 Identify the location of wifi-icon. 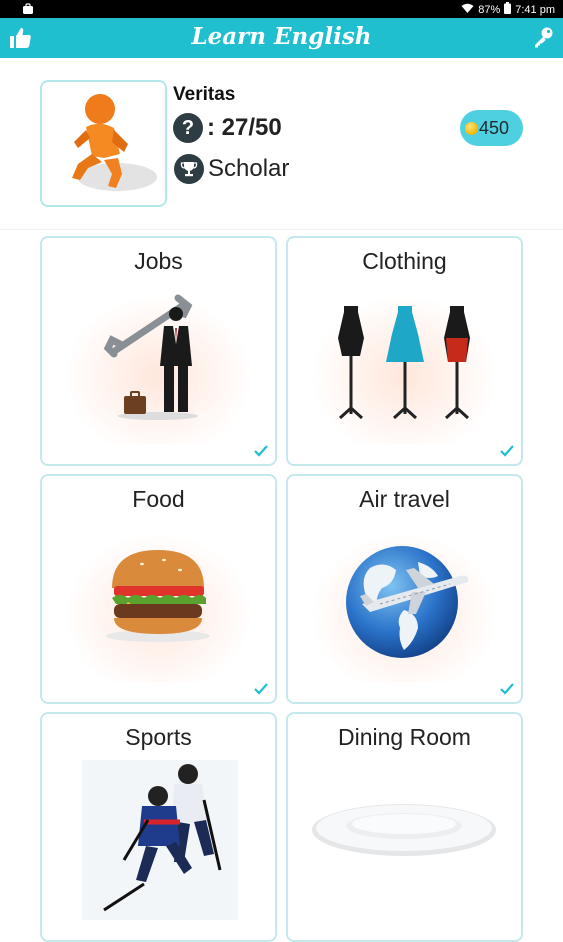
(467, 10).